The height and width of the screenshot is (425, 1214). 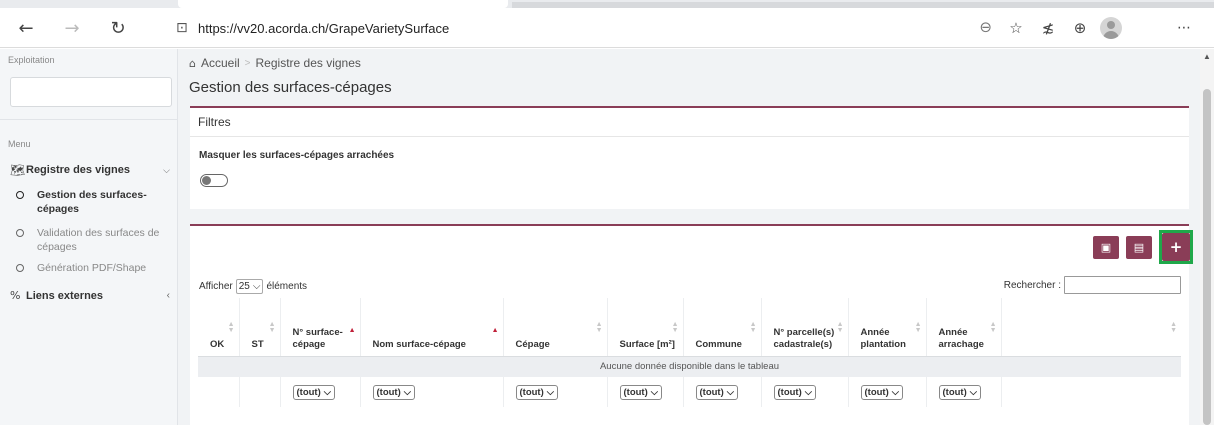 I want to click on scroll-thumb, so click(x=1207, y=257).